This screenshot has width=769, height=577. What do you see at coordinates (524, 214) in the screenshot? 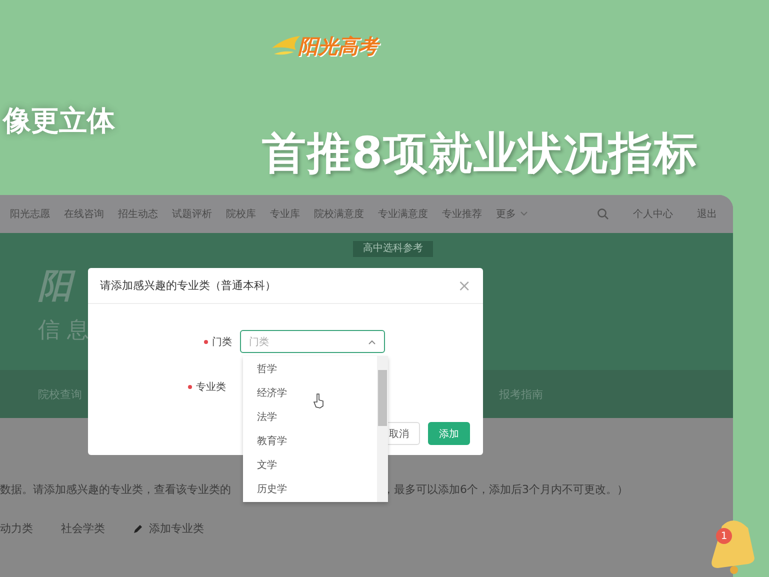
I see `caret-icon` at bounding box center [524, 214].